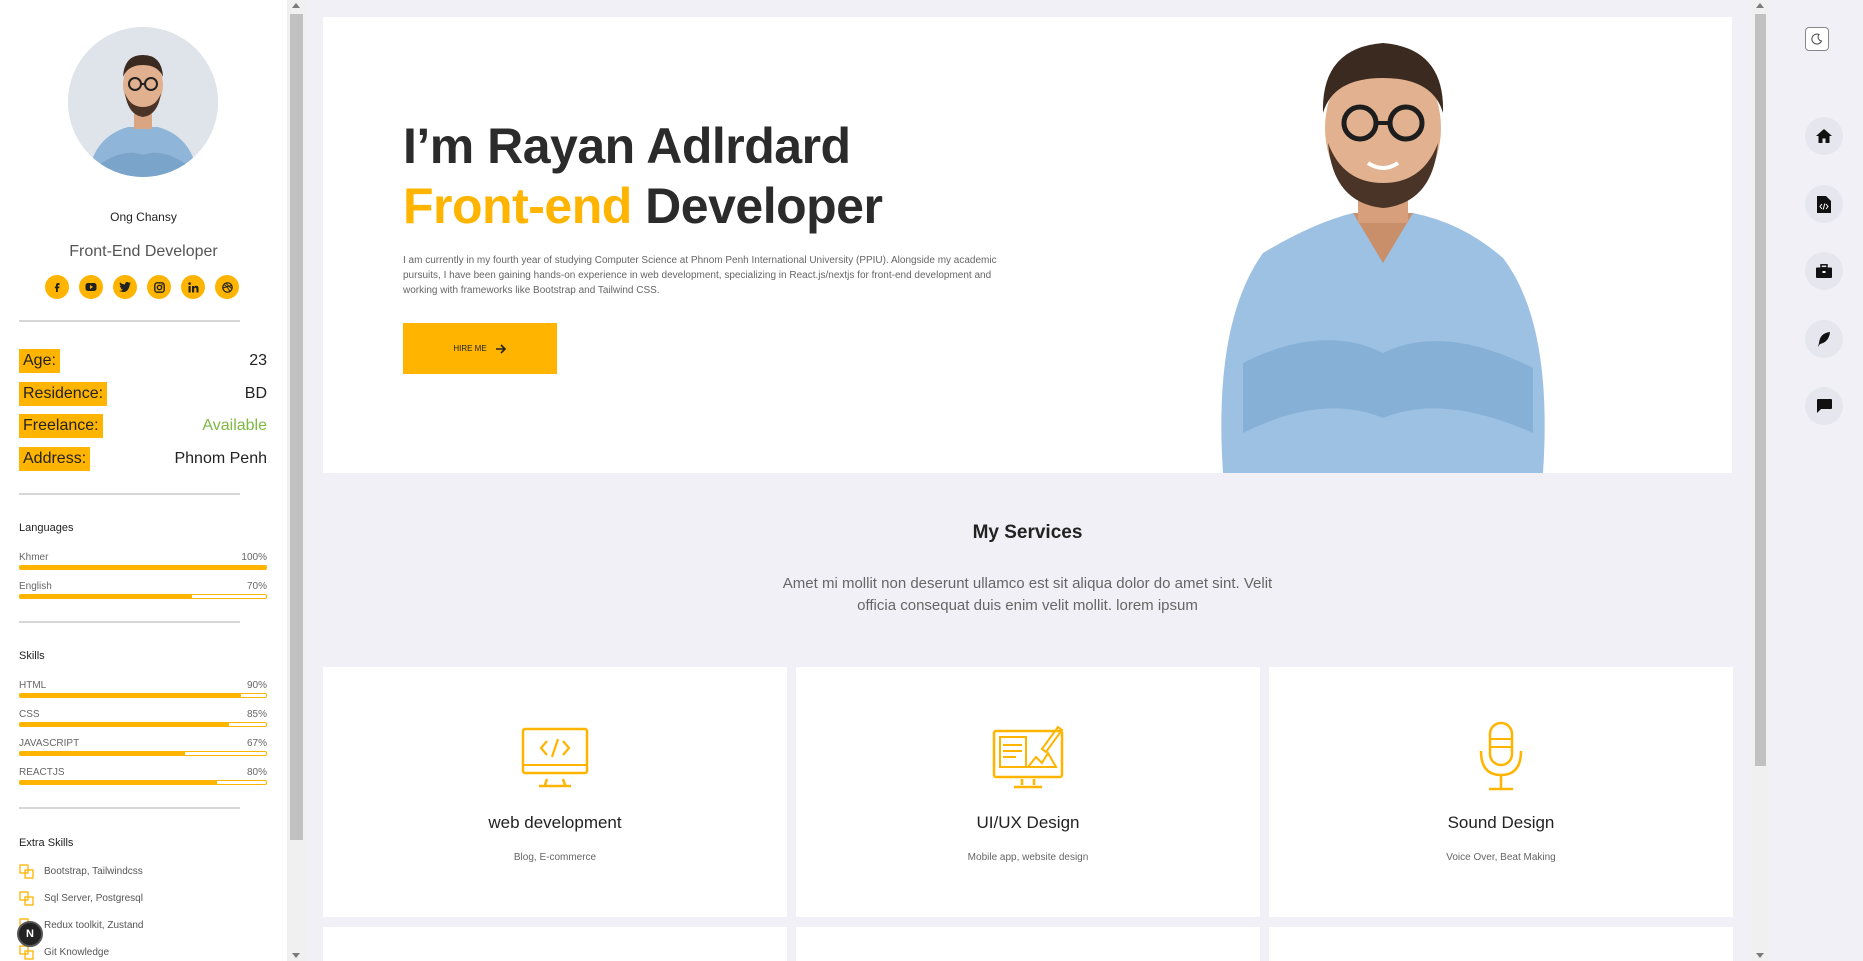  Describe the element at coordinates (30, 934) in the screenshot. I see `nextjs-badge: N` at that location.